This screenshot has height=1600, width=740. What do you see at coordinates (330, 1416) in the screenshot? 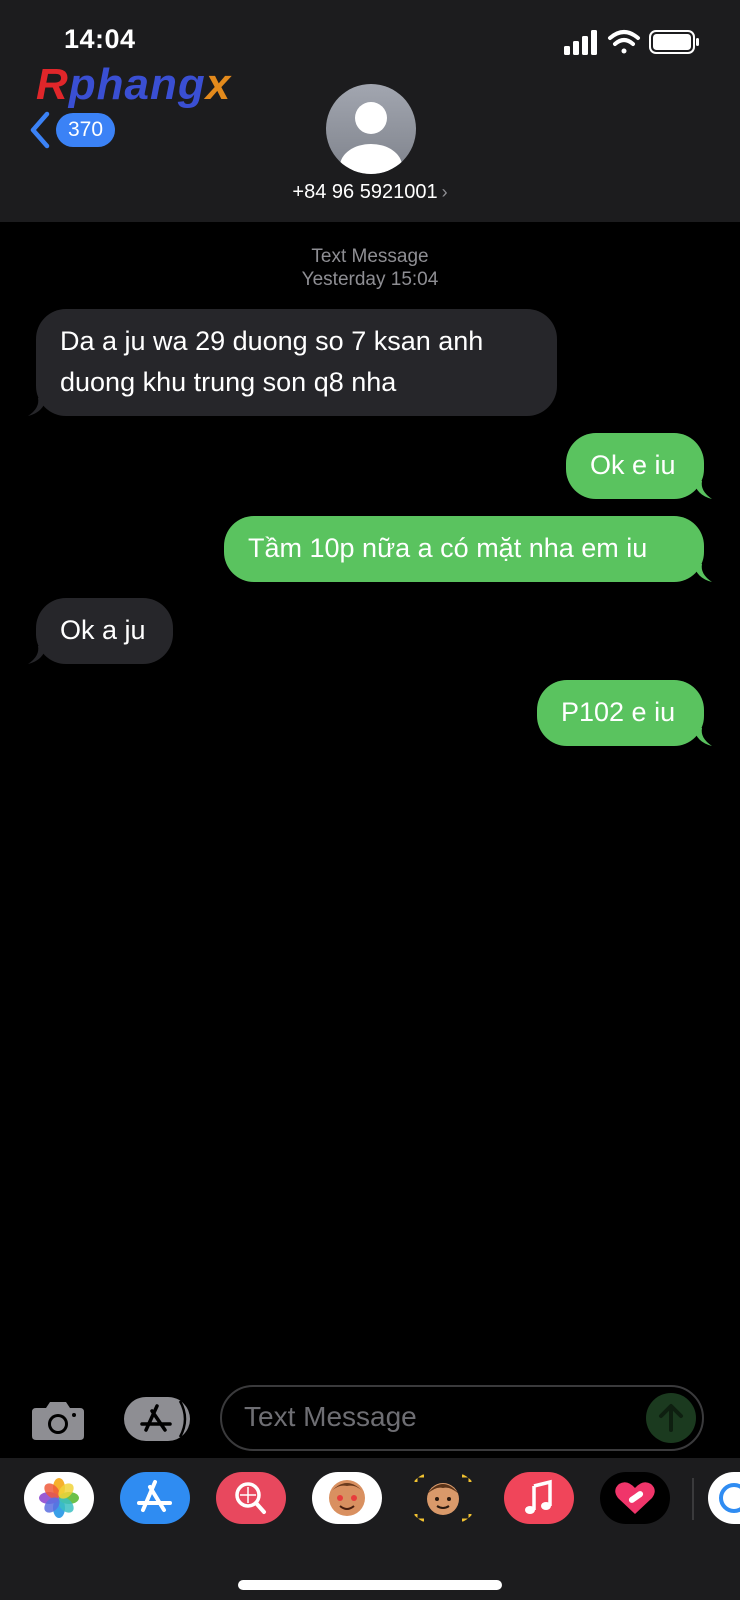
I see `message-input-placeholder: Text Message` at bounding box center [330, 1416].